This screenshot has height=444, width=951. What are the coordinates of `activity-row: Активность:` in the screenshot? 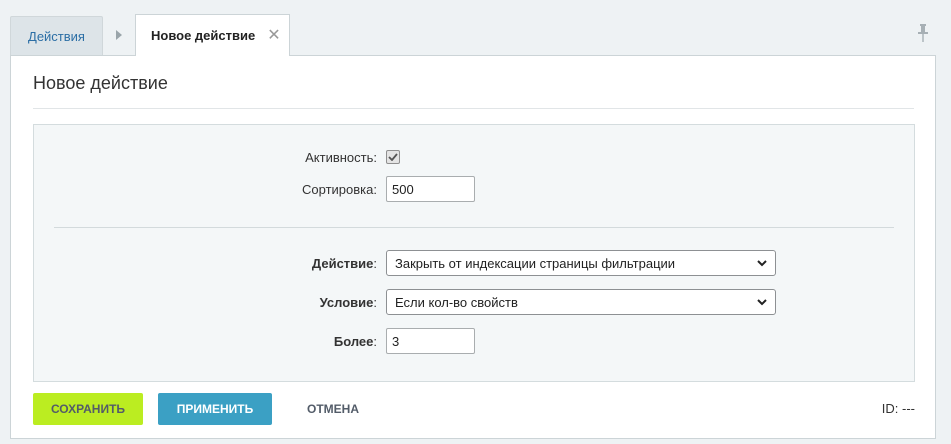 It's located at (474, 157).